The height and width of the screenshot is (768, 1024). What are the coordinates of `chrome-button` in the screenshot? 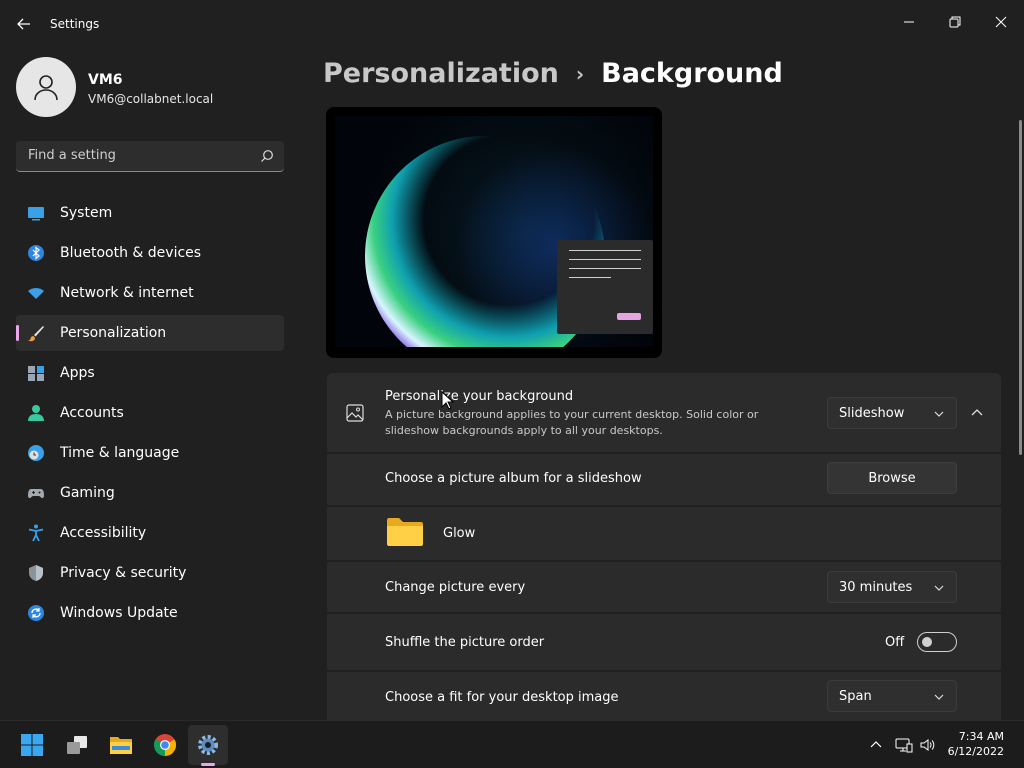 It's located at (165, 745).